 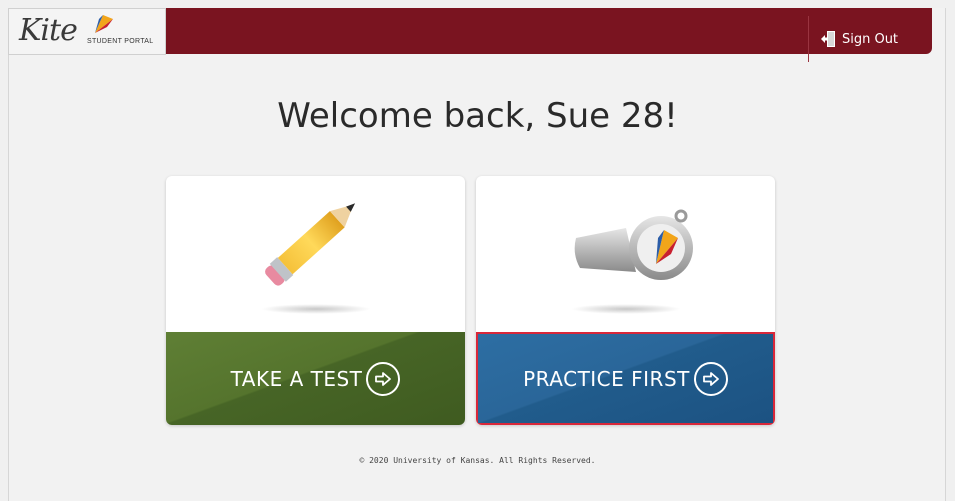 I want to click on logo-wordmark: Kite, so click(x=48, y=30).